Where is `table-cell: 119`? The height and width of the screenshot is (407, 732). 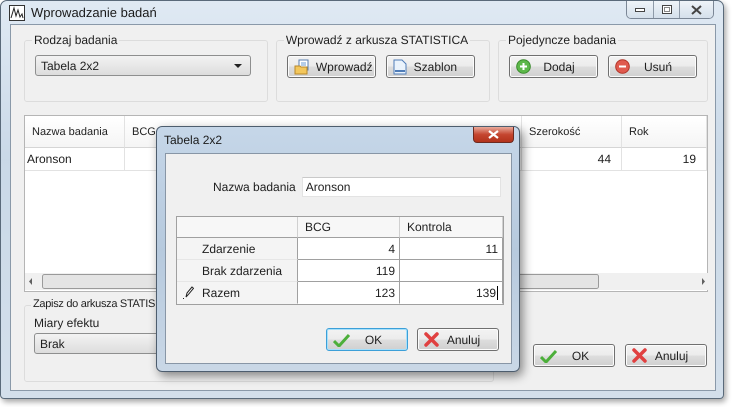 table-cell: 119 is located at coordinates (349, 271).